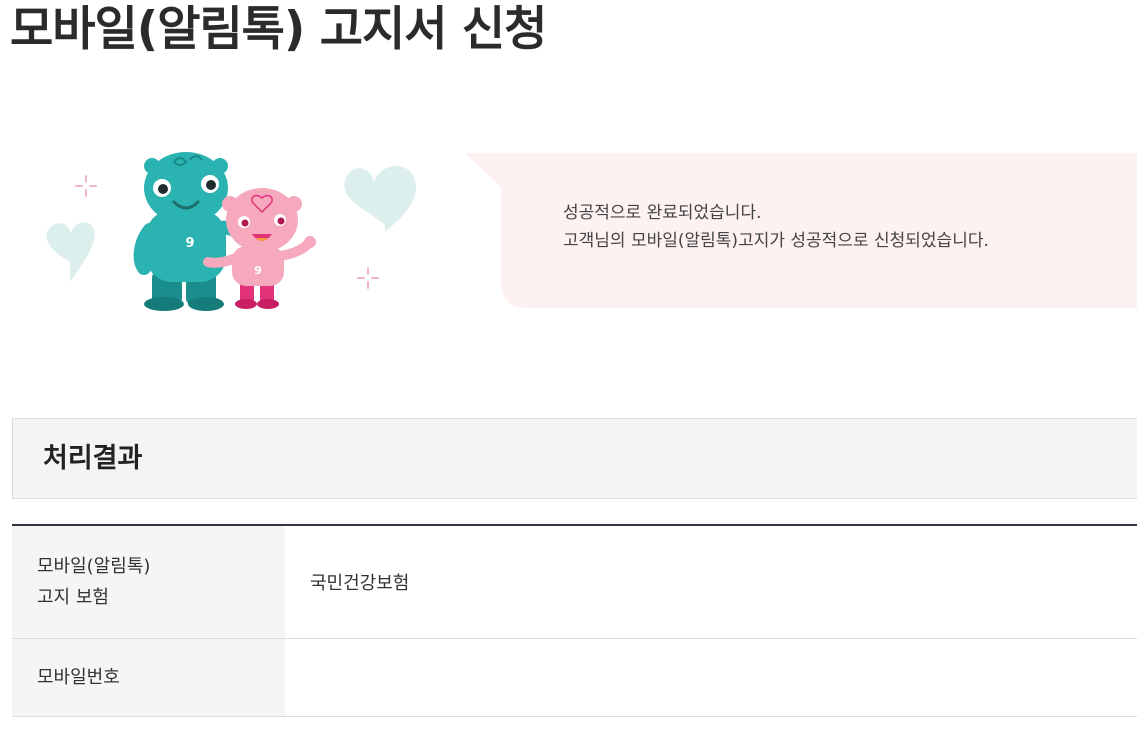 The image size is (1137, 730). Describe the element at coordinates (711, 582) in the screenshot. I see `row-value-insurance: 국민건강보험` at that location.